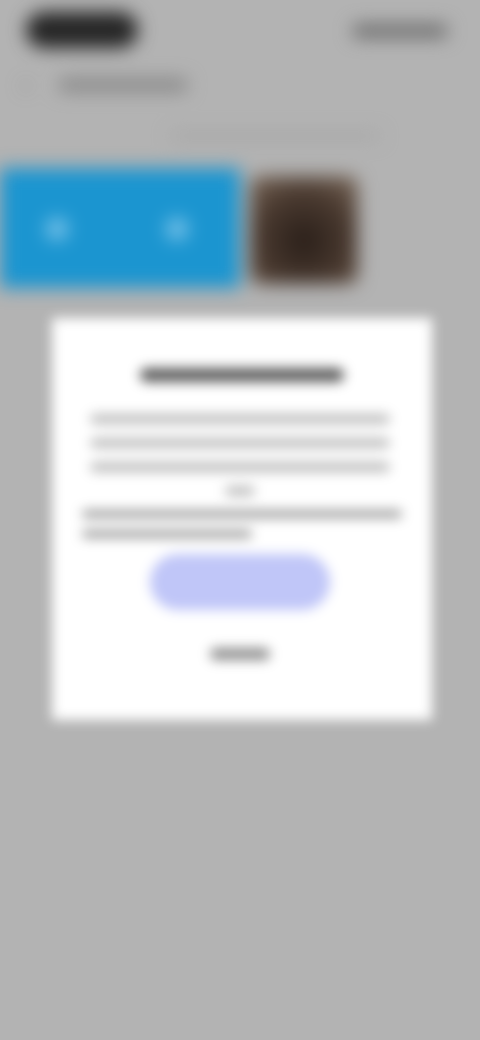  What do you see at coordinates (240, 582) in the screenshot?
I see `primary-action-button` at bounding box center [240, 582].